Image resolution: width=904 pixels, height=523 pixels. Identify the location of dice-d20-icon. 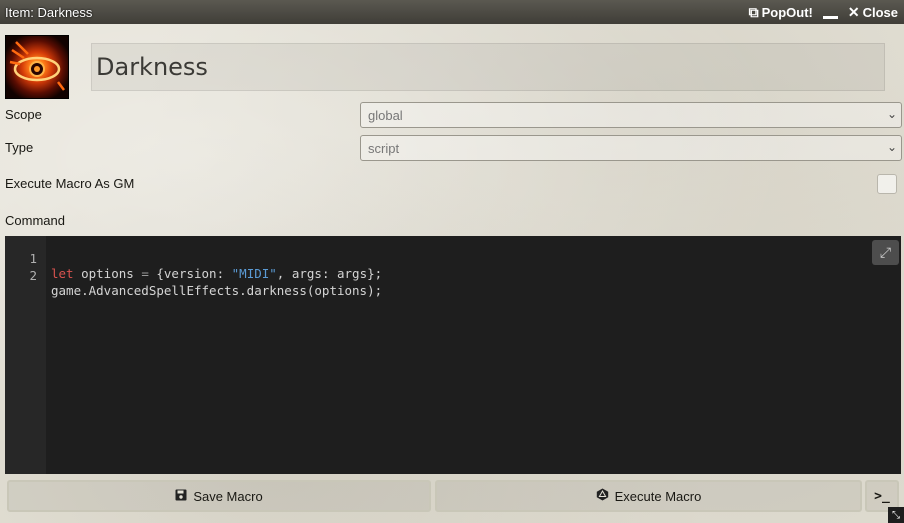
(602, 496).